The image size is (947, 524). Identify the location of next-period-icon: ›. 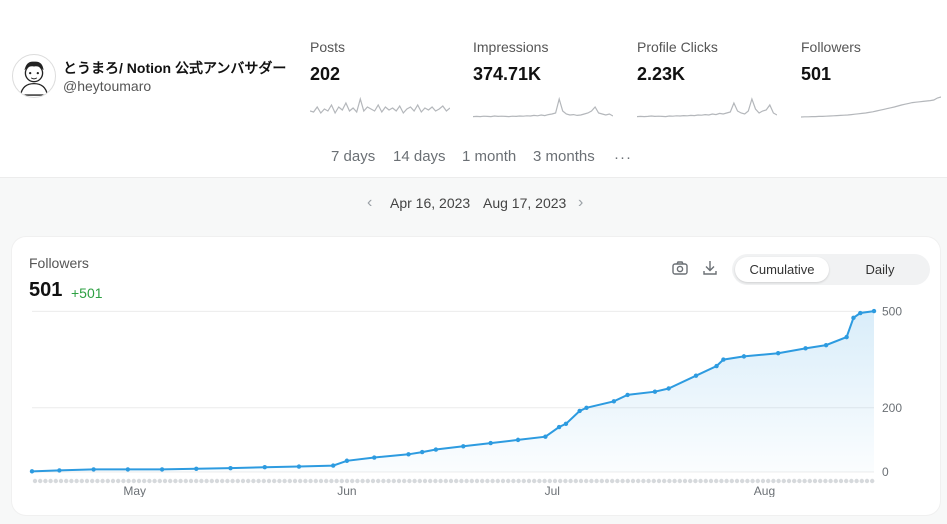
(580, 203).